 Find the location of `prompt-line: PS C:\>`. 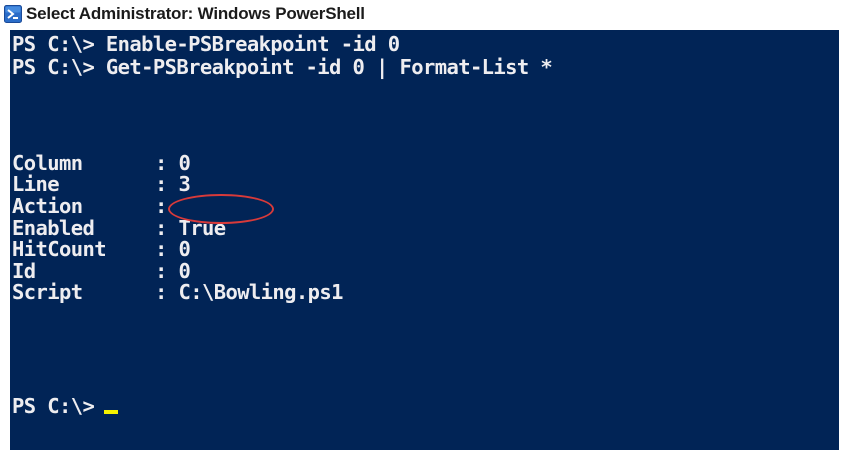

prompt-line: PS C:\> is located at coordinates (65, 406).